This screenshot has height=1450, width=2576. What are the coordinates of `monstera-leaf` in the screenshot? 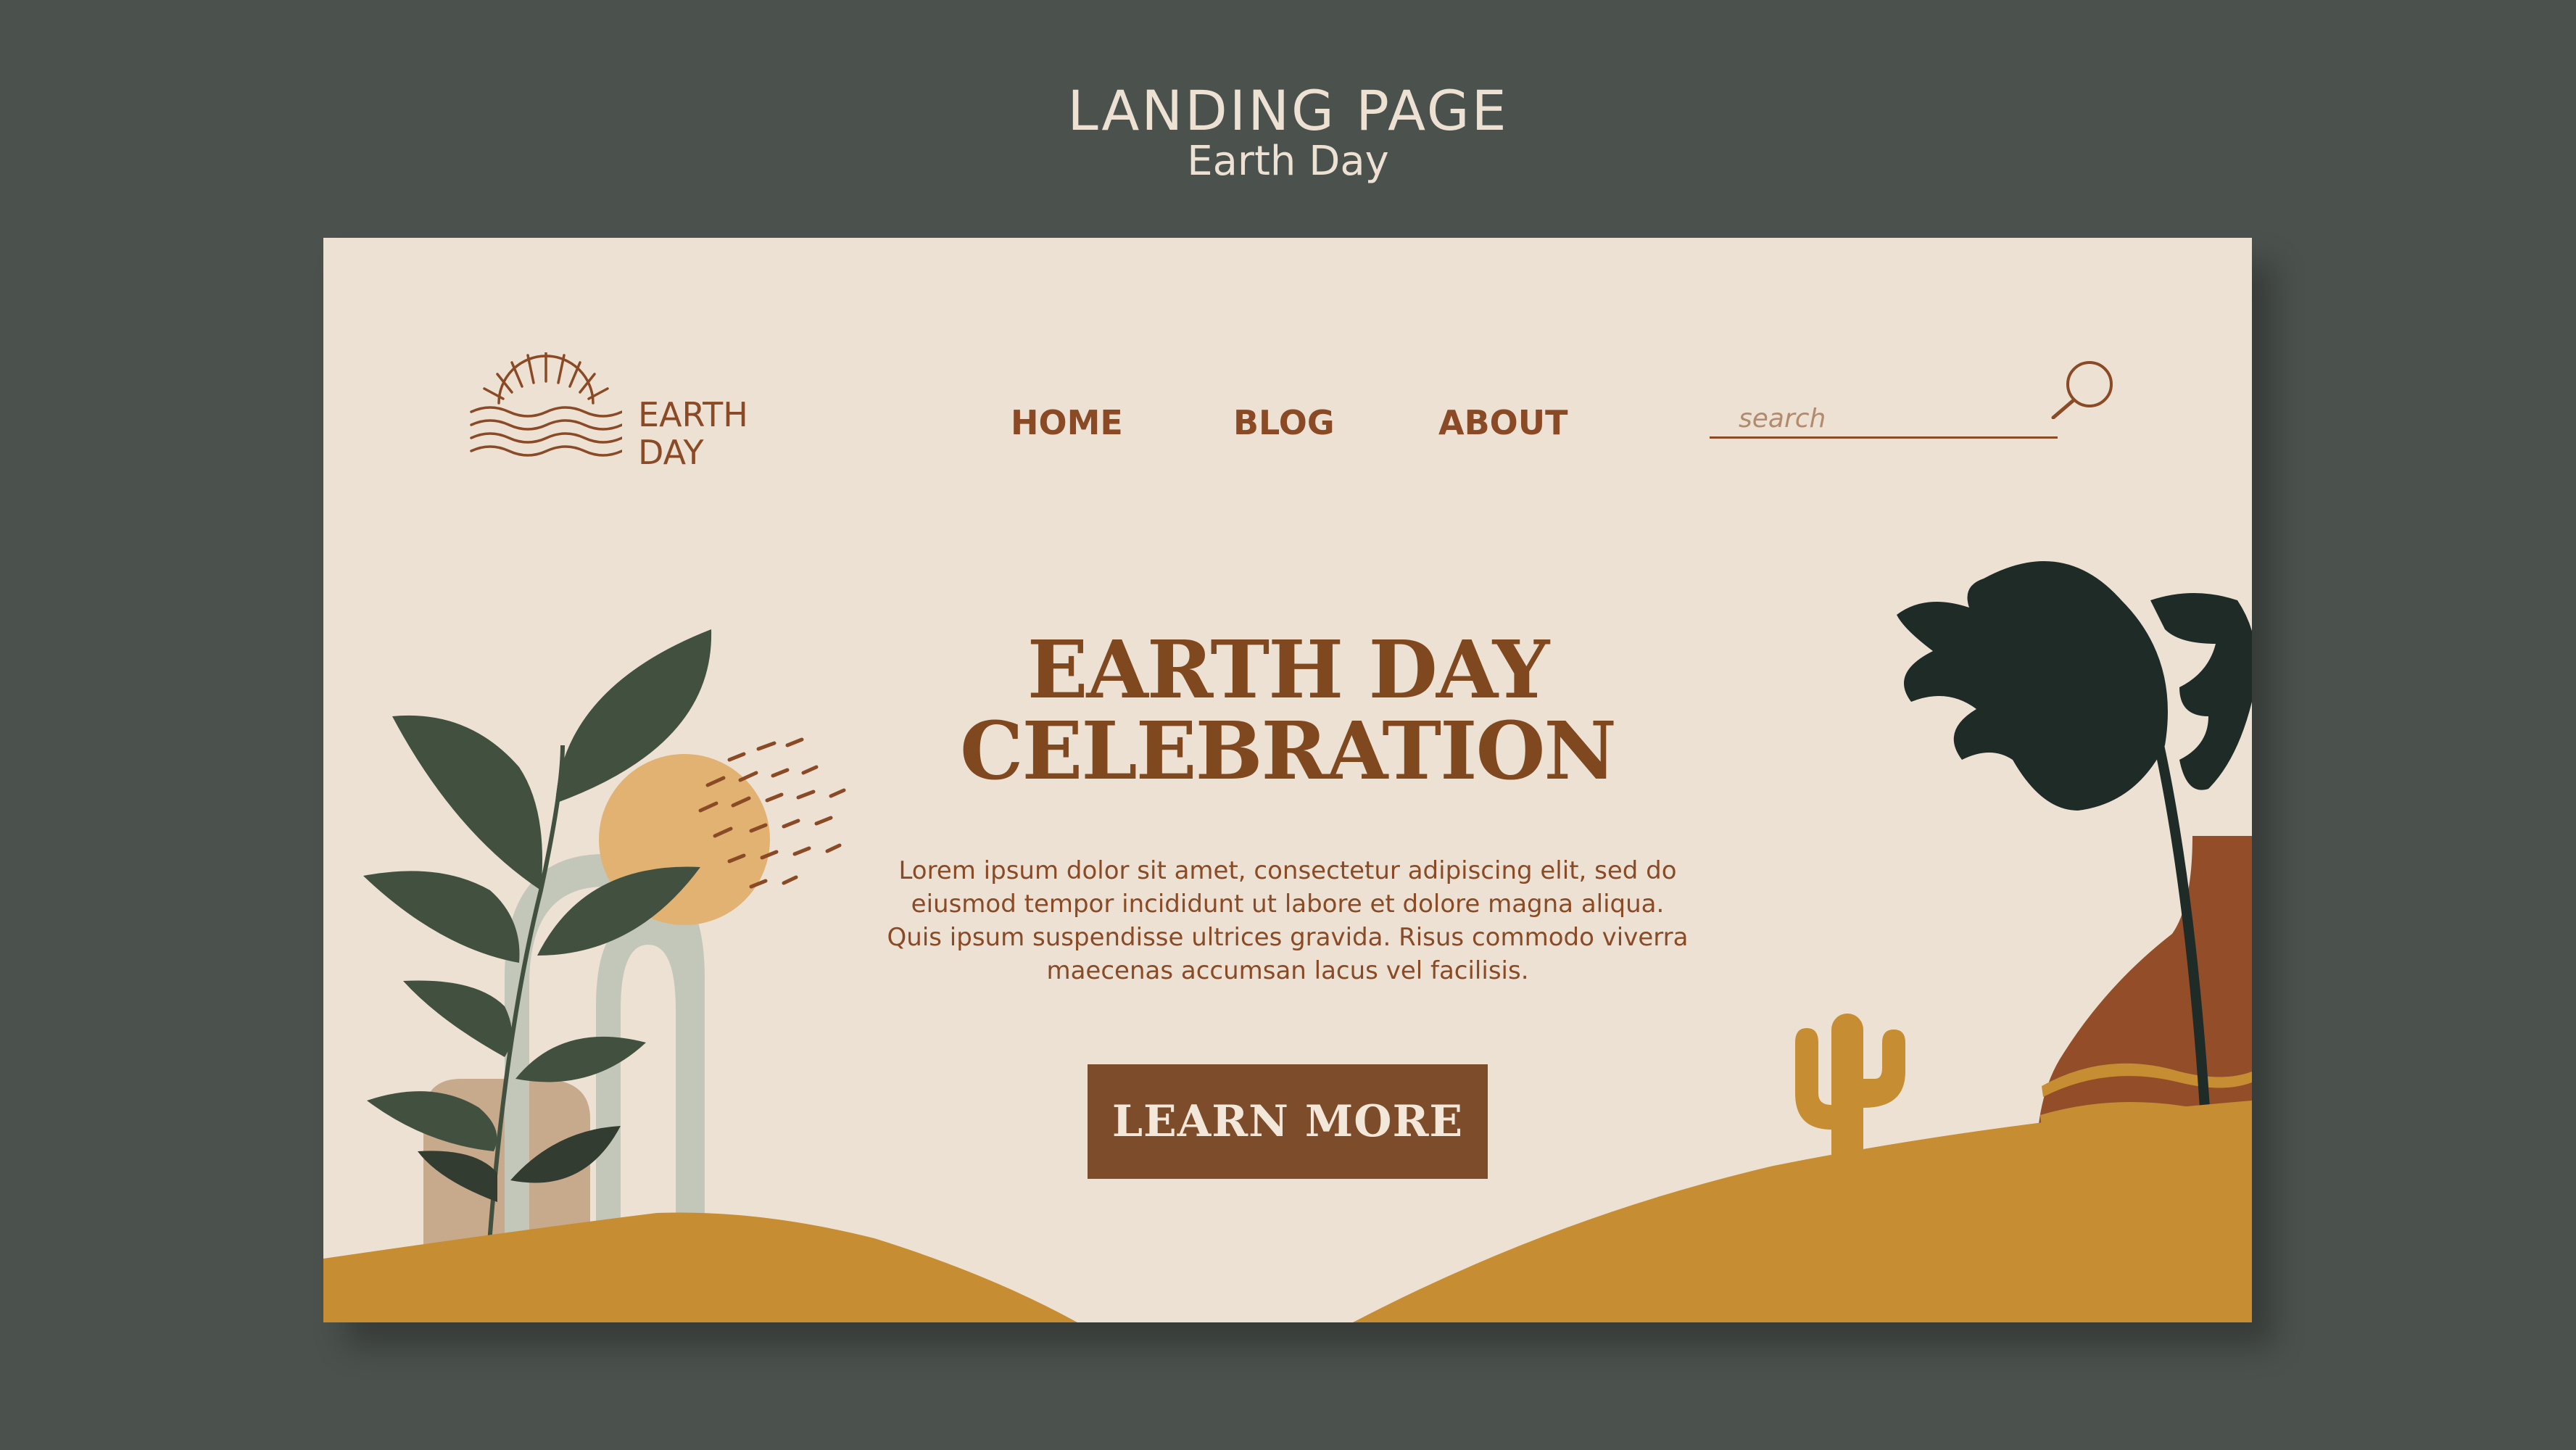 It's located at (2074, 686).